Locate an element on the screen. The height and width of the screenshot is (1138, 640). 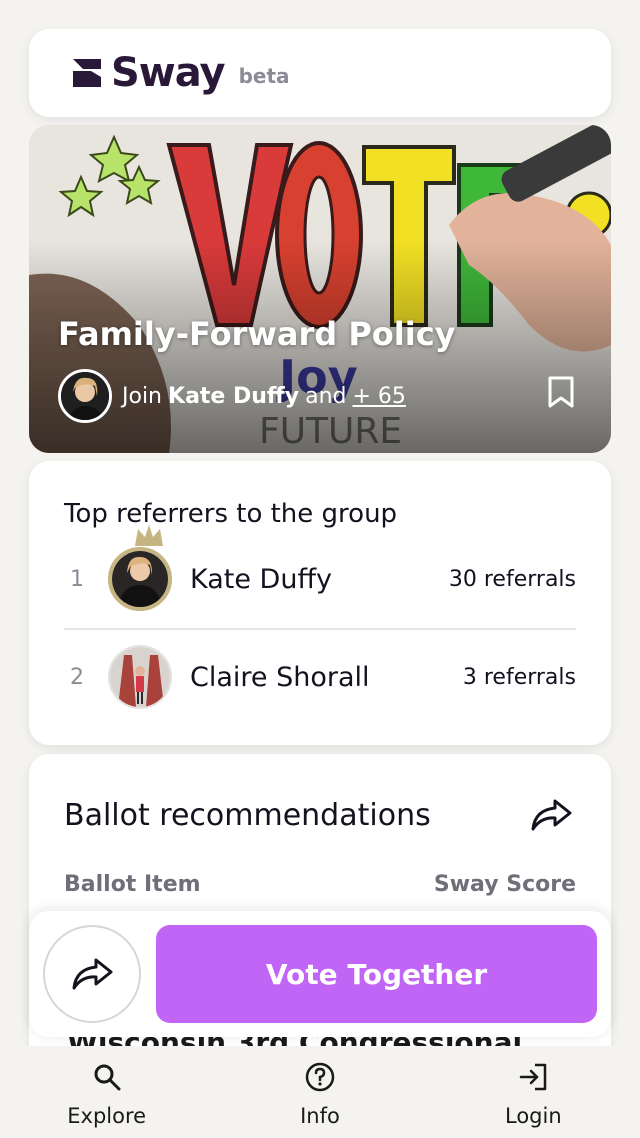
referral-count: 3 referrals is located at coordinates (519, 677).